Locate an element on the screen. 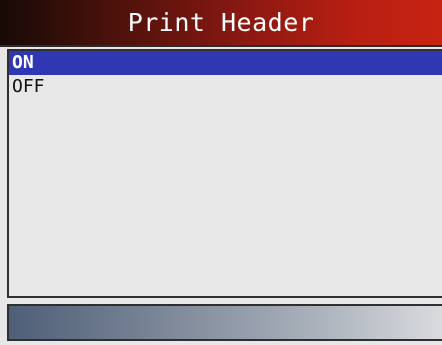  menu-item-on: ON is located at coordinates (225, 63).